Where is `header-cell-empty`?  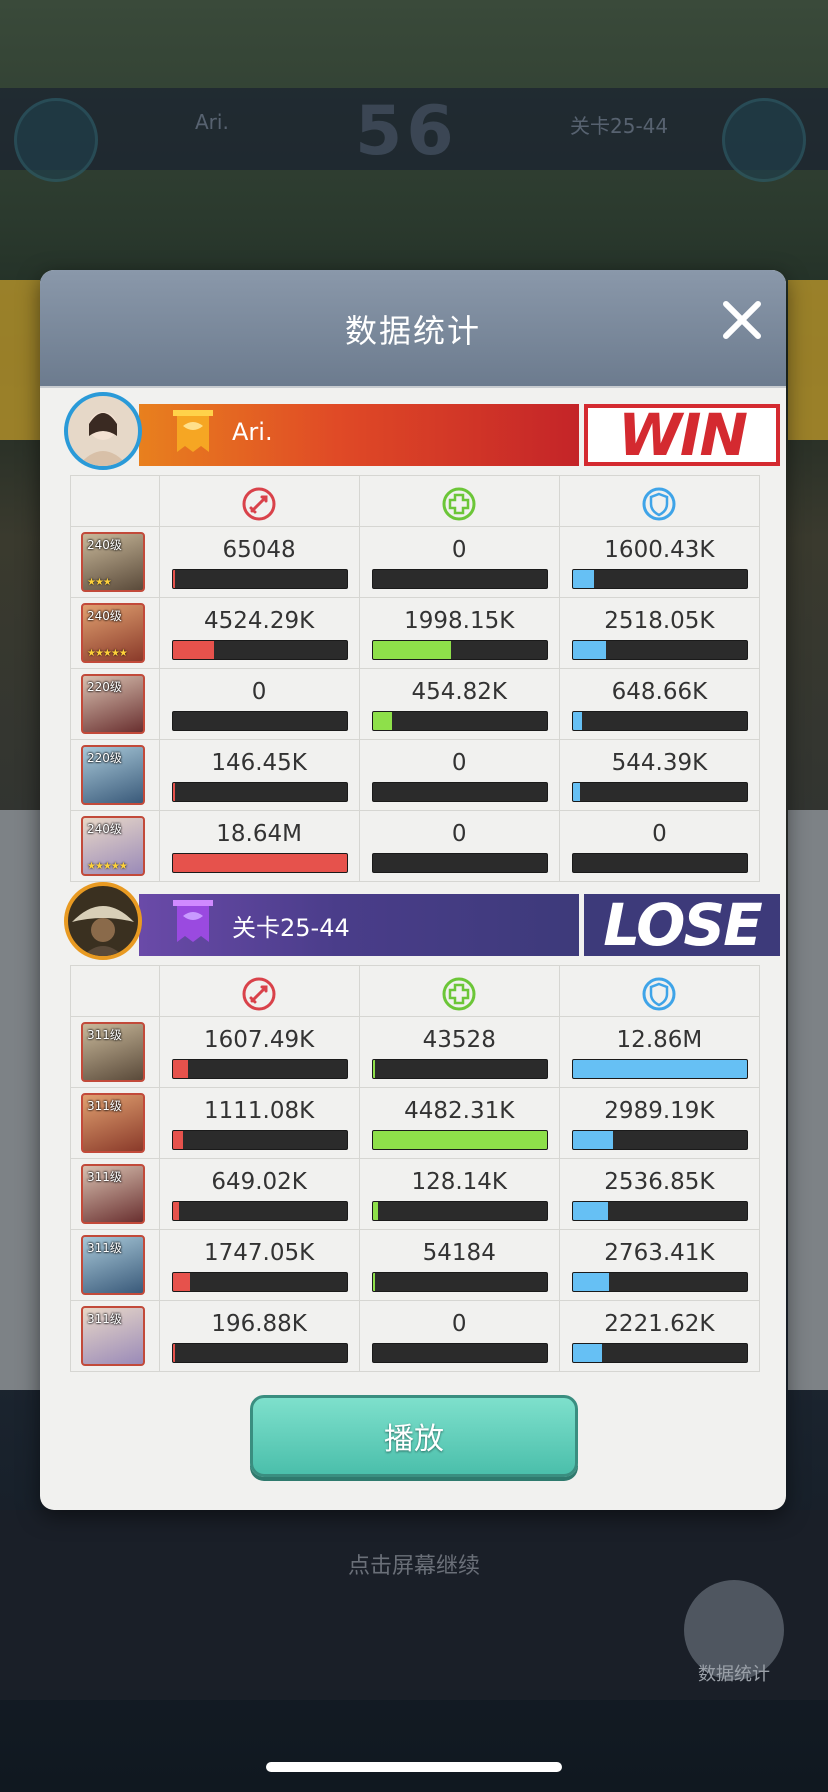
header-cell-empty is located at coordinates (115, 501).